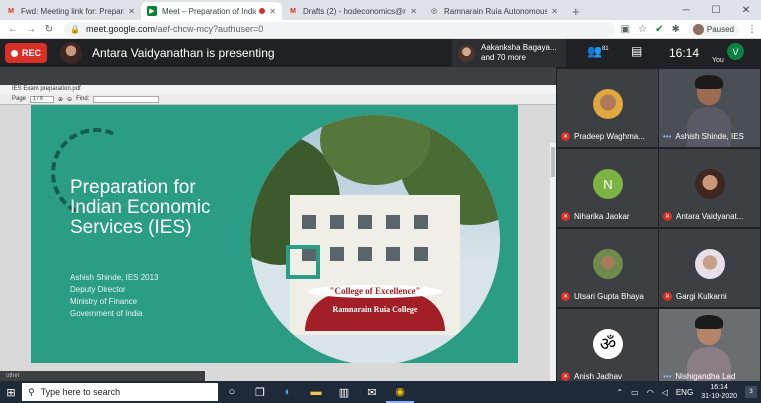 Image resolution: width=761 pixels, height=403 pixels. I want to click on slide-sub-line: Ministry of Finance, so click(104, 301).